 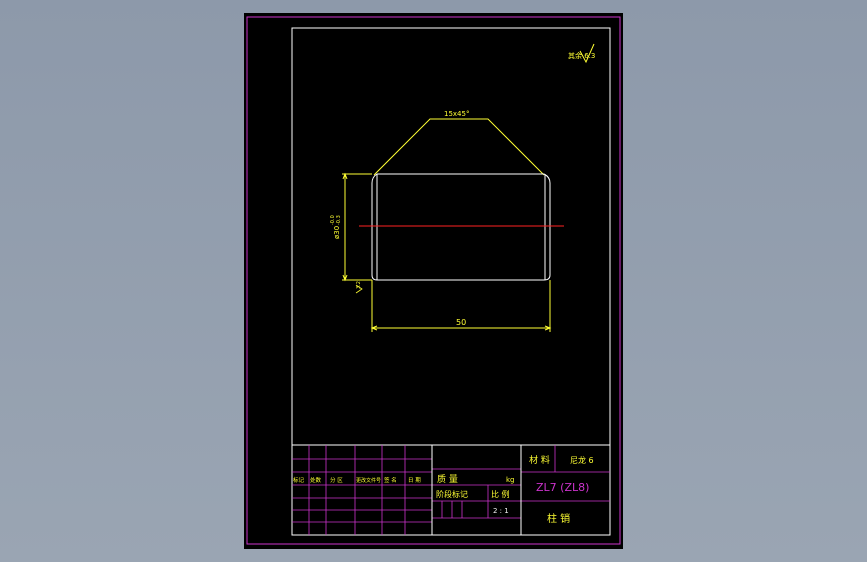 What do you see at coordinates (447, 479) in the screenshot?
I see `mass-label: 质 量` at bounding box center [447, 479].